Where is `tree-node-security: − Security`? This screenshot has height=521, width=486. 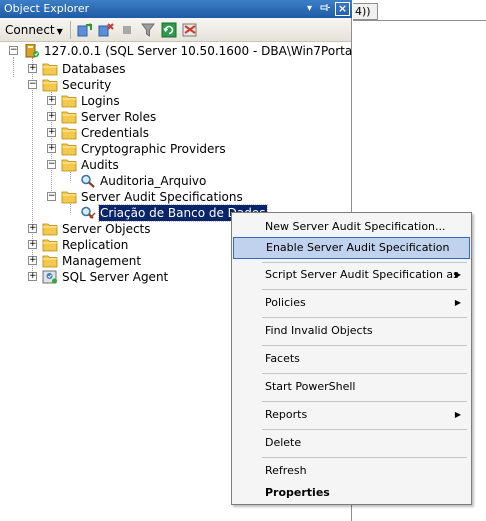 tree-node-security: − Security is located at coordinates (175, 85).